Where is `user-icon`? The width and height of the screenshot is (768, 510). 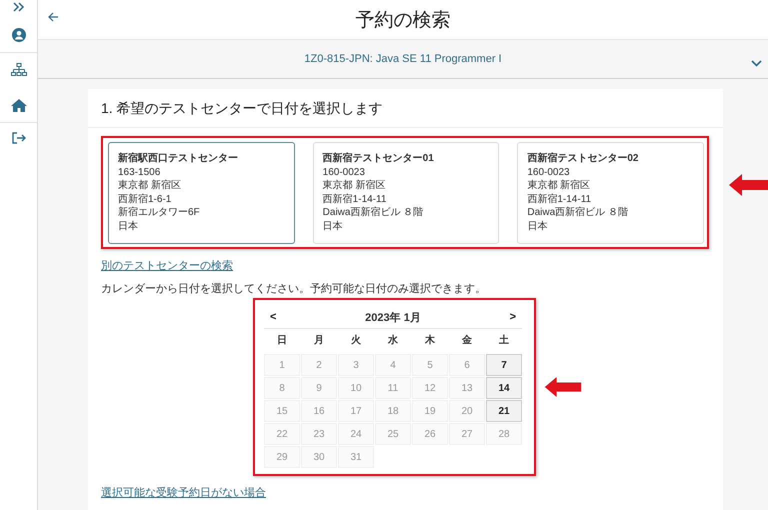
user-icon is located at coordinates (19, 35).